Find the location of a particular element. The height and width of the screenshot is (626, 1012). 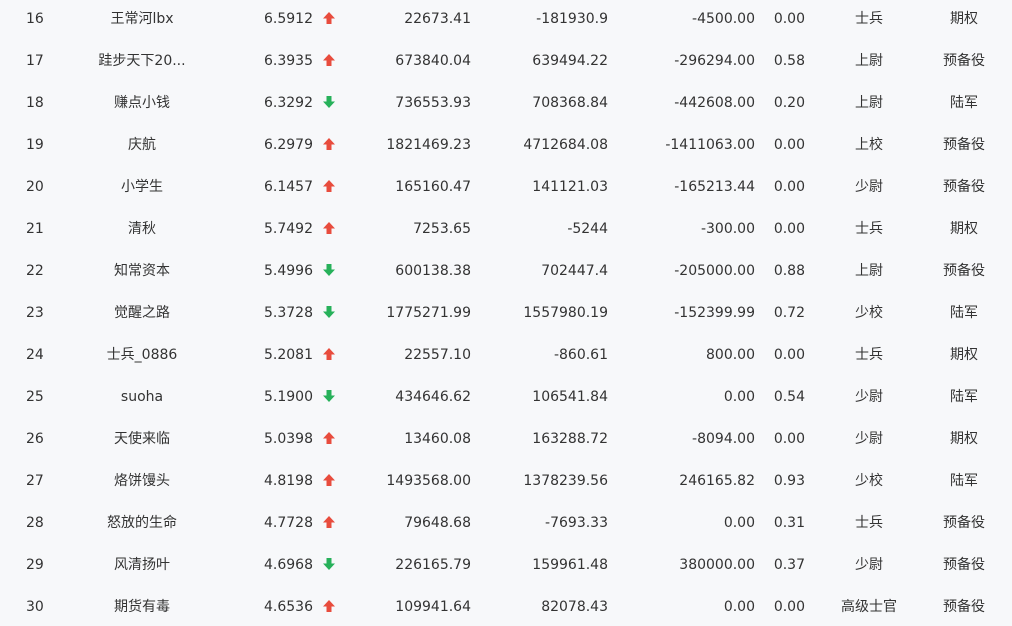

value1-cell: 22557.10 is located at coordinates (437, 355).